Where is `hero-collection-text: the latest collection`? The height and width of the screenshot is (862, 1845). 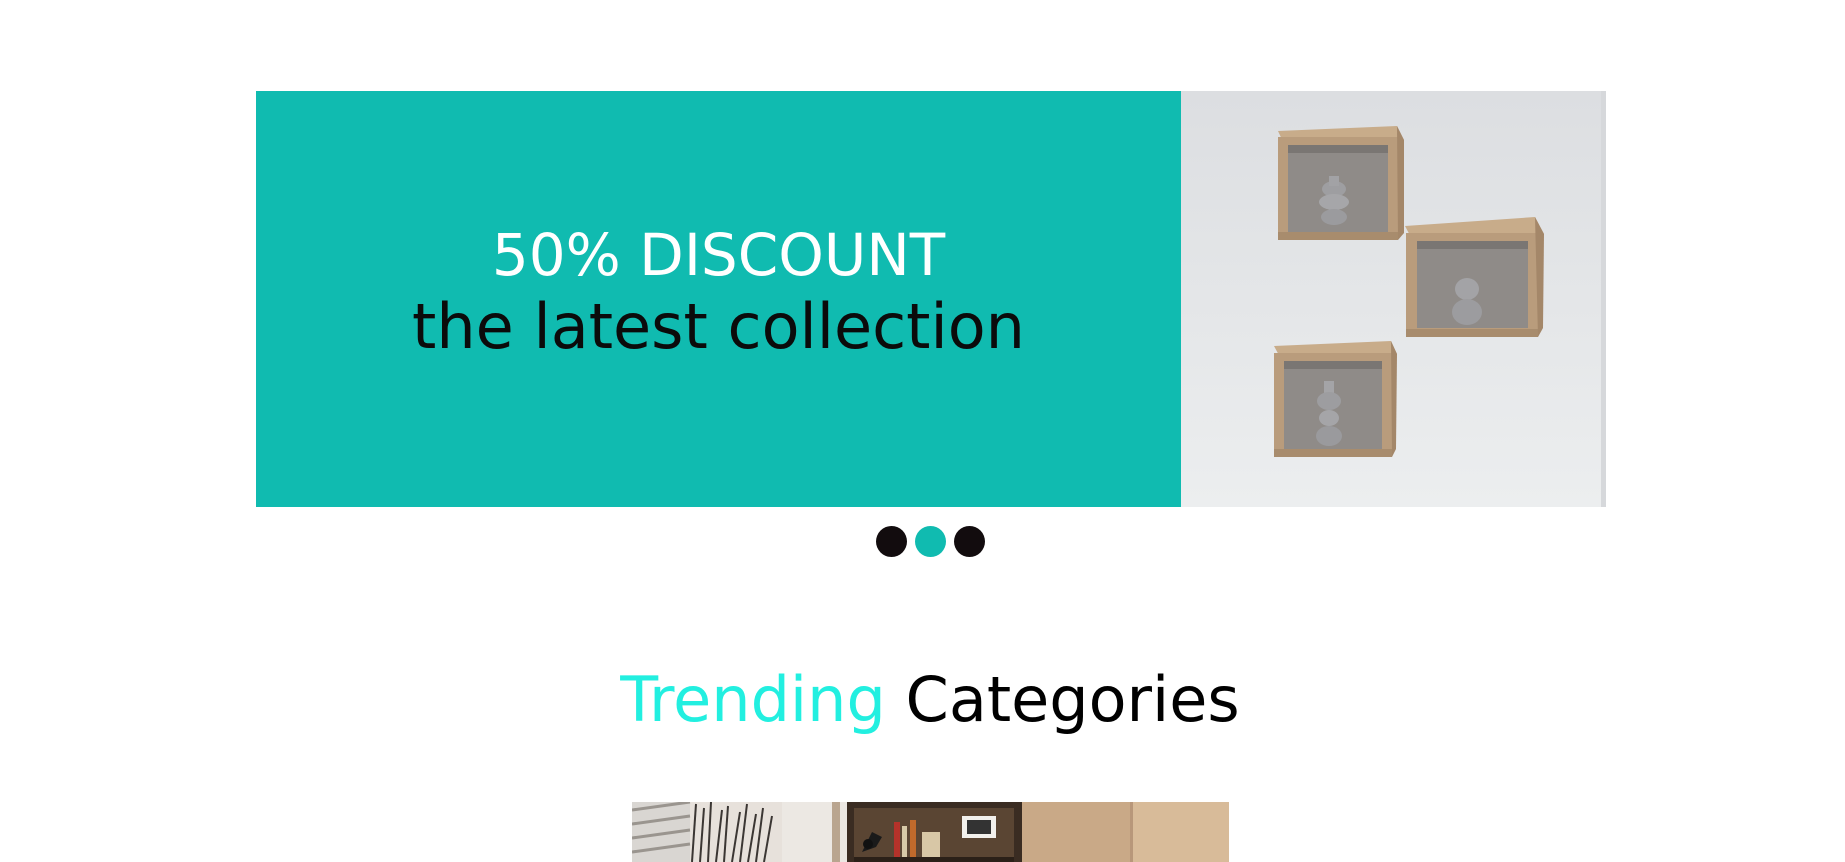
hero-collection-text: the latest collection is located at coordinates (718, 326).